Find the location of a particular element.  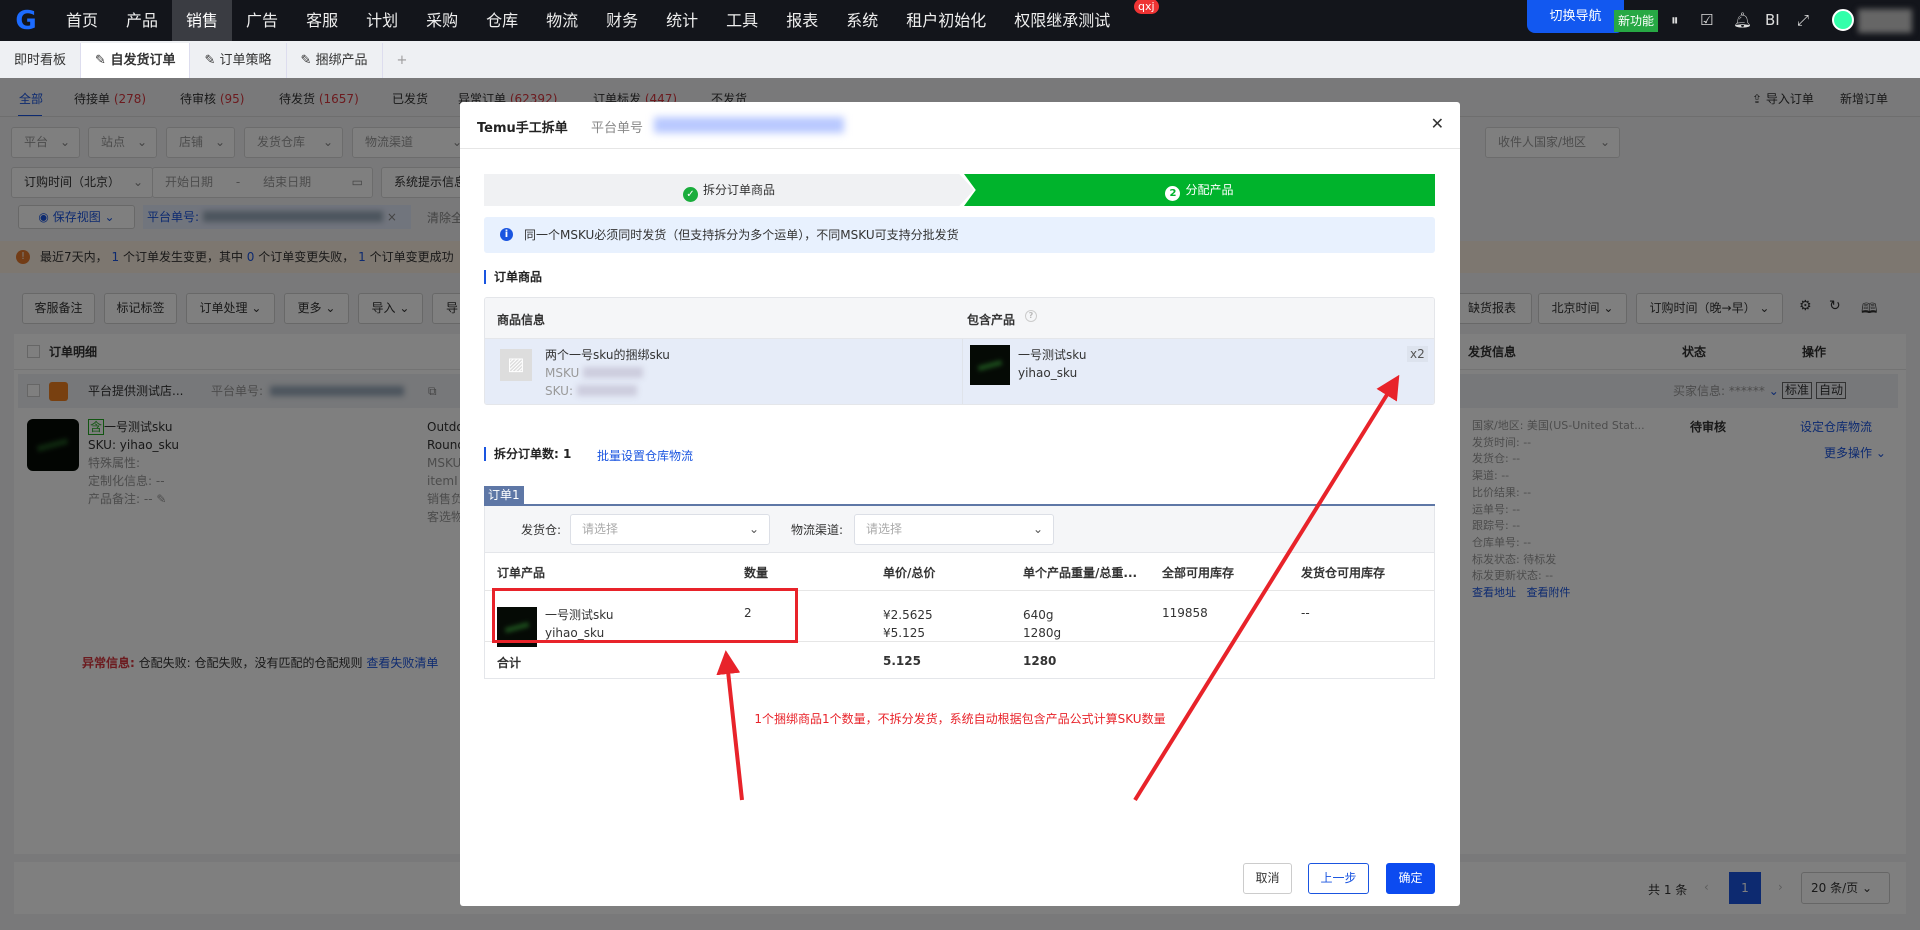

step-assign-products: 2 分配产品 is located at coordinates (1199, 190).